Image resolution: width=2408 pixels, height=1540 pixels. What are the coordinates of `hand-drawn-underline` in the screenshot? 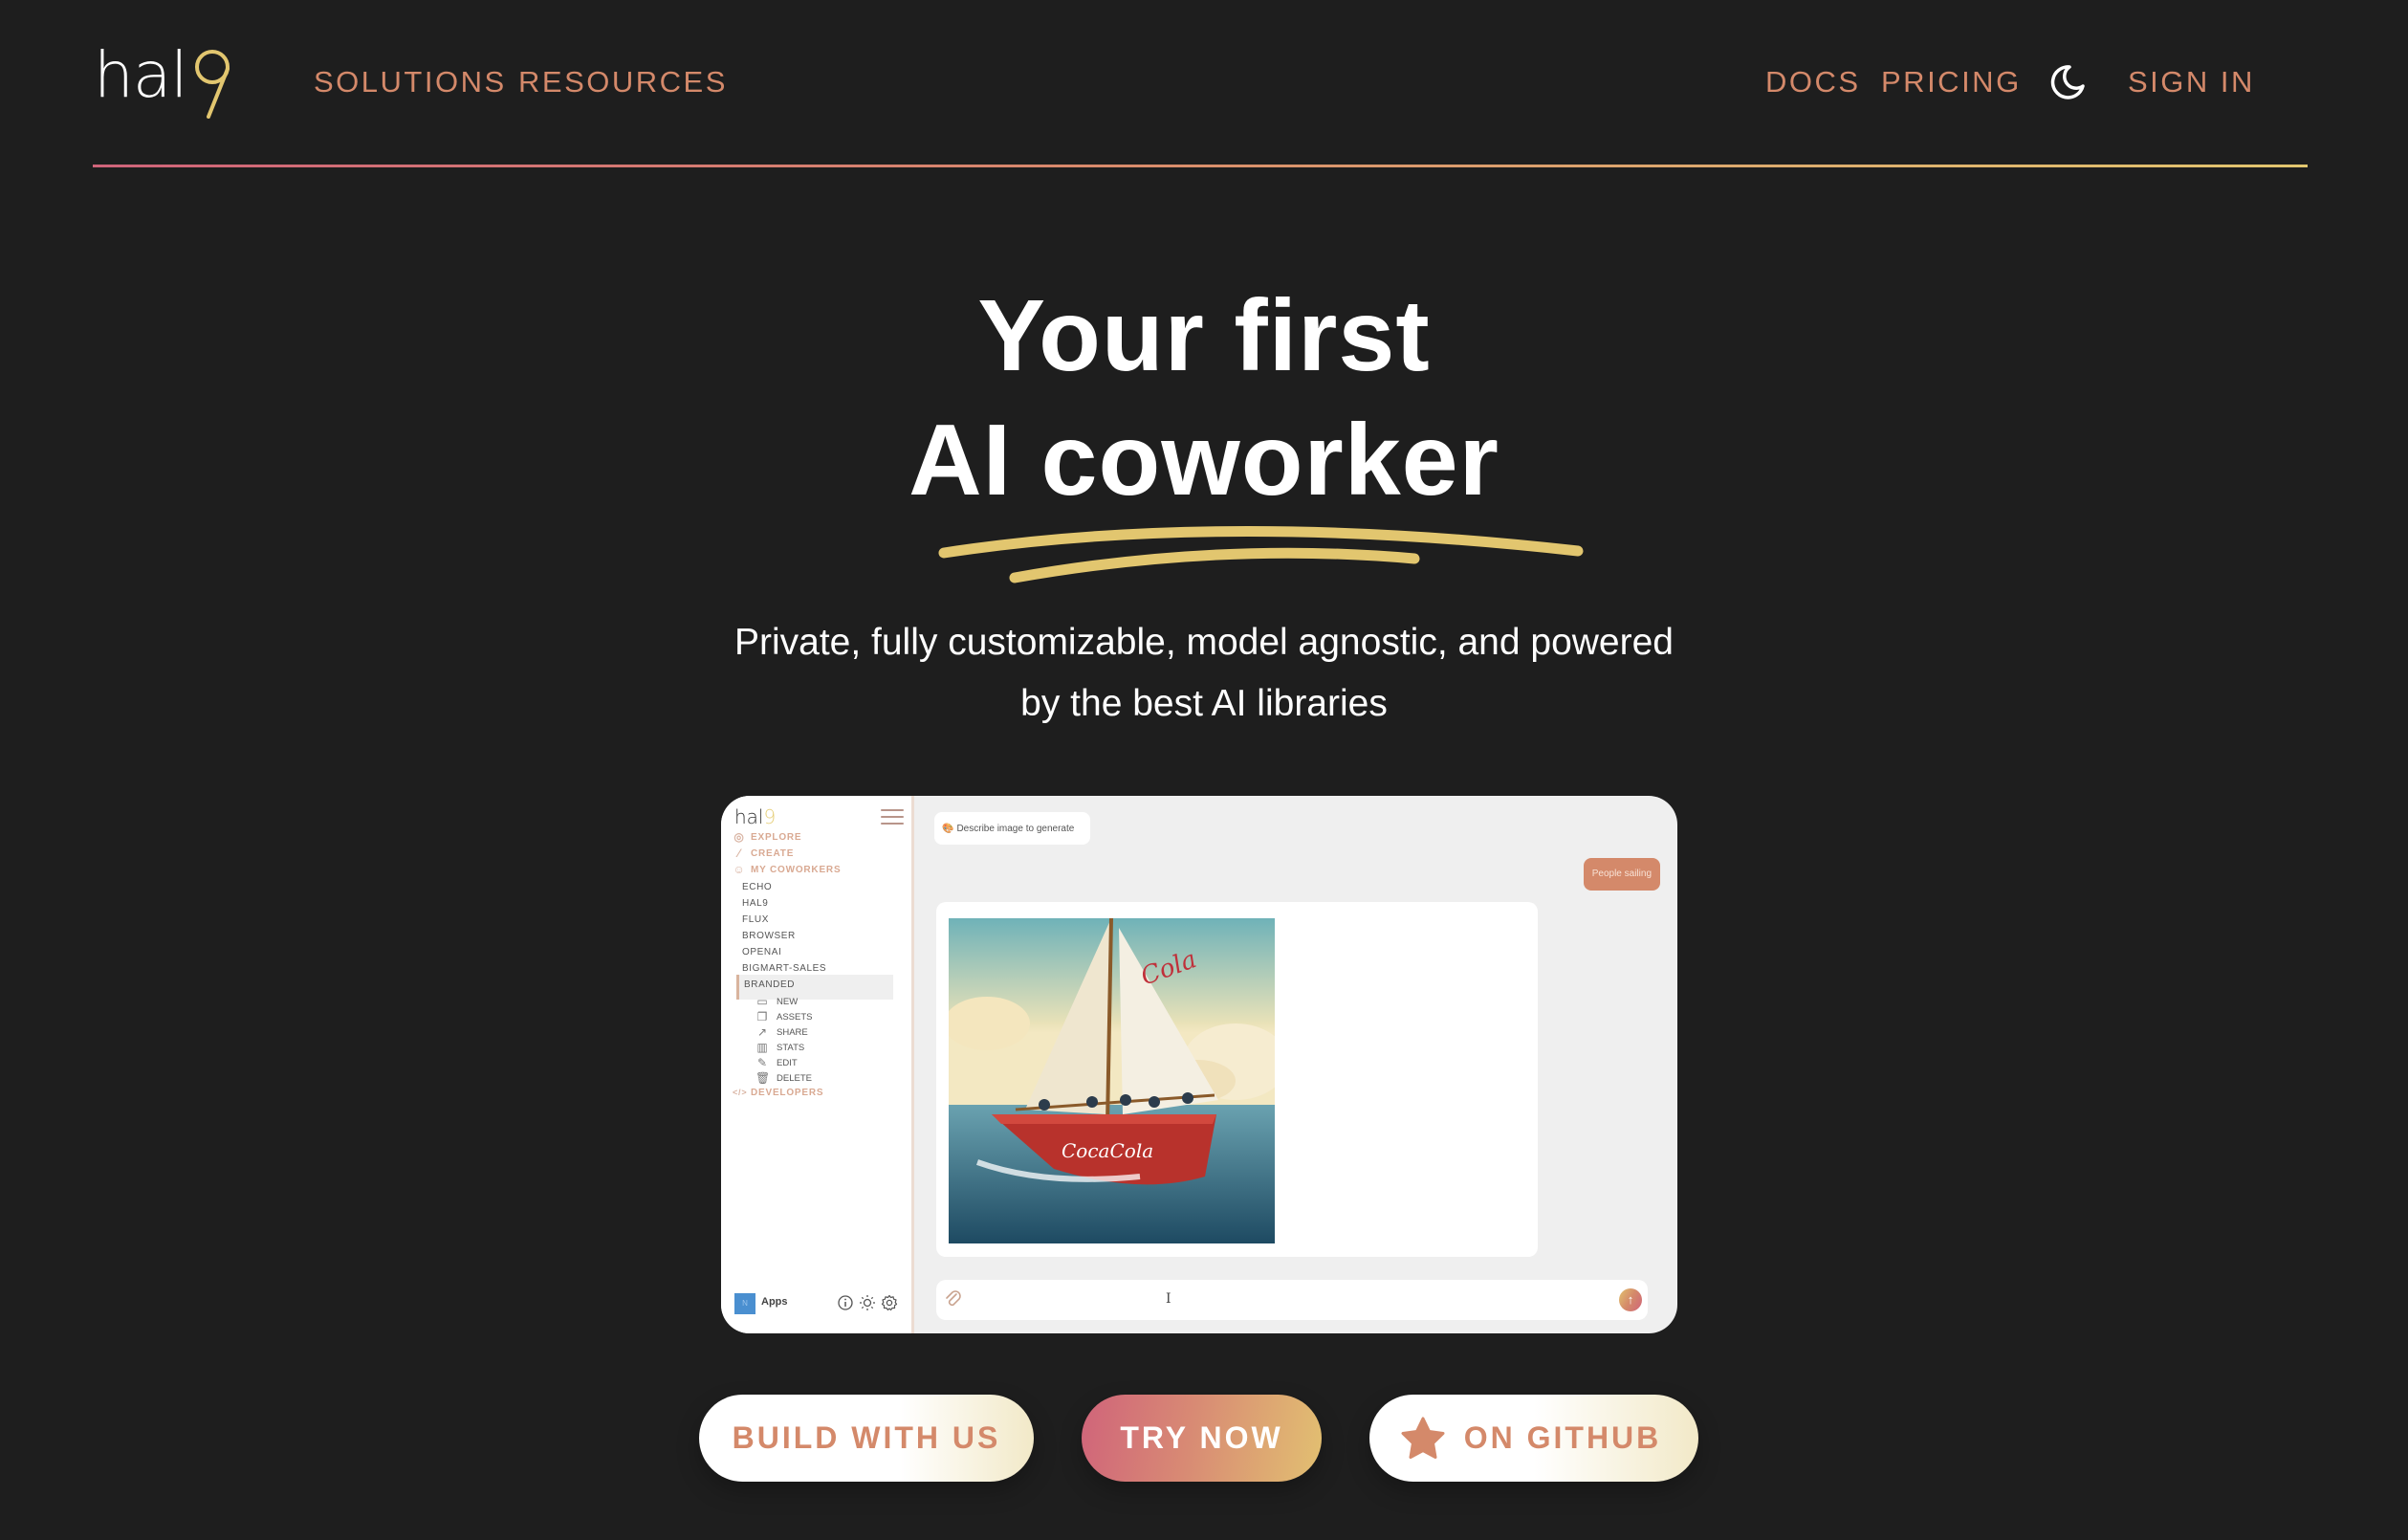 It's located at (1261, 554).